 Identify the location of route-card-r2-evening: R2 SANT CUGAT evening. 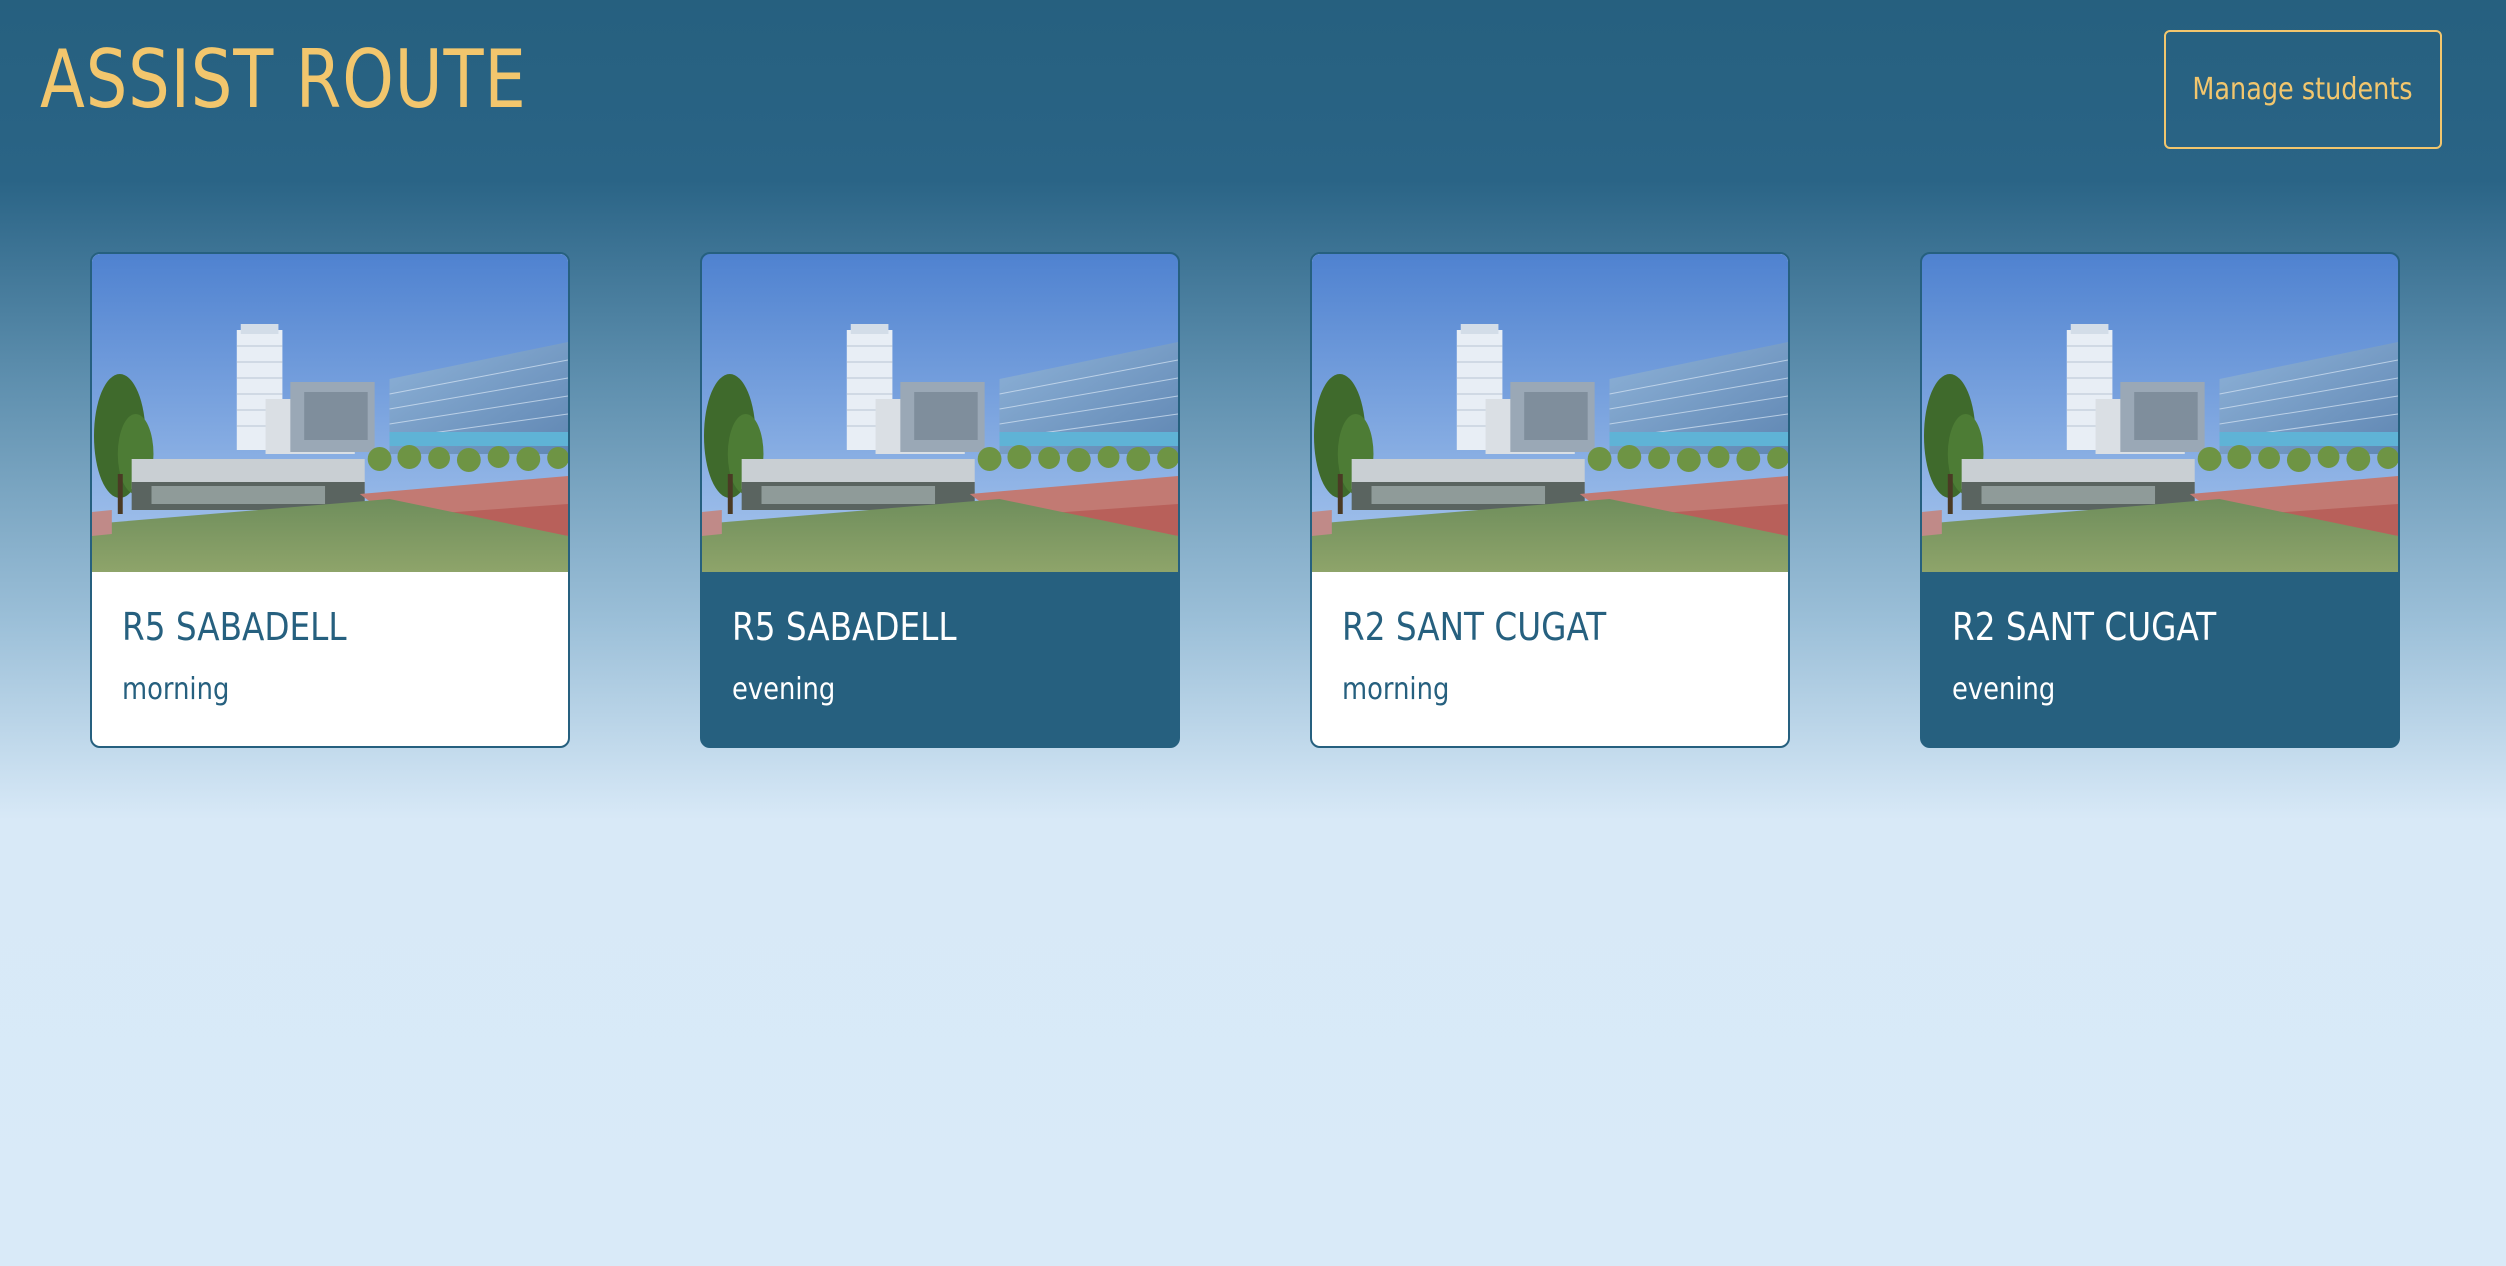
(2160, 500).